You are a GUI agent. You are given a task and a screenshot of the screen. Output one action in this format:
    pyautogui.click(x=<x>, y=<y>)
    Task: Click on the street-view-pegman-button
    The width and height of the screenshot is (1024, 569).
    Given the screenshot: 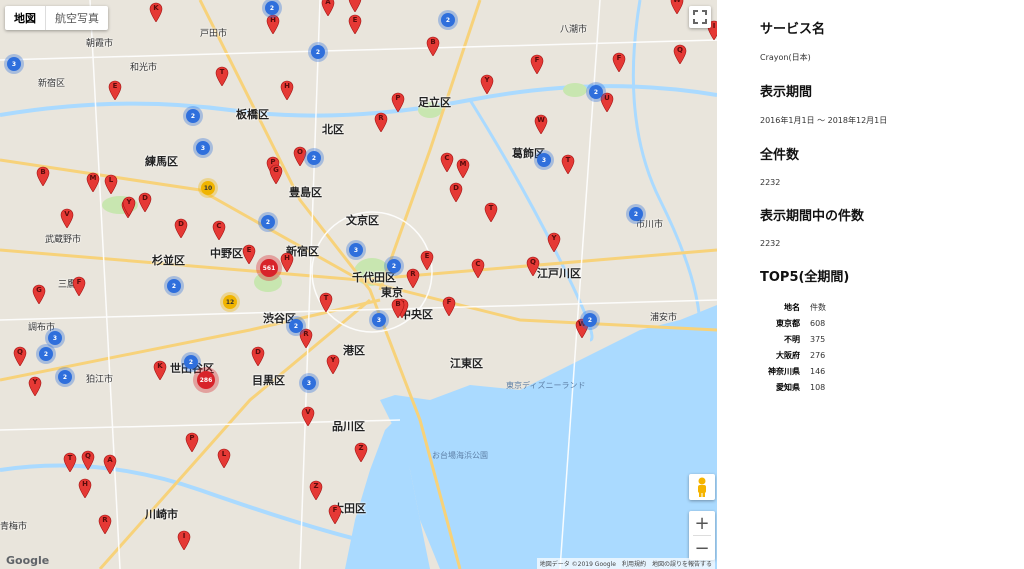 What is the action you would take?
    pyautogui.click(x=702, y=487)
    